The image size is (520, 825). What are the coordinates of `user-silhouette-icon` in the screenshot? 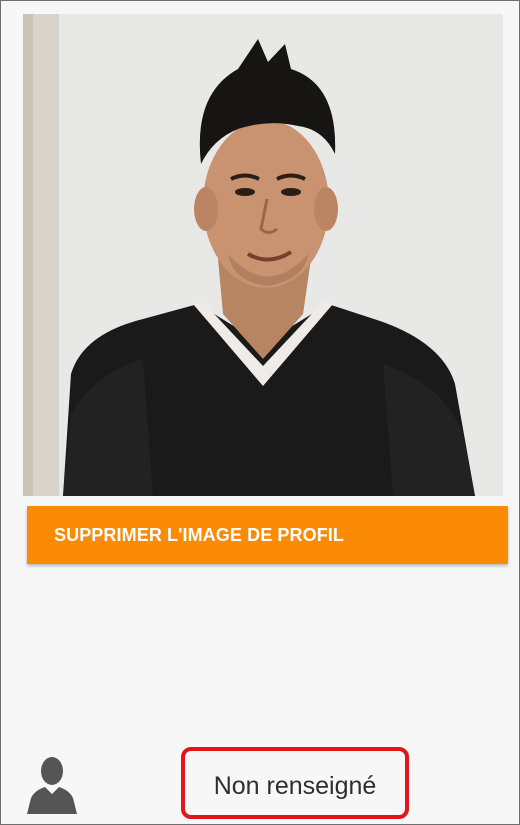 It's located at (52, 784).